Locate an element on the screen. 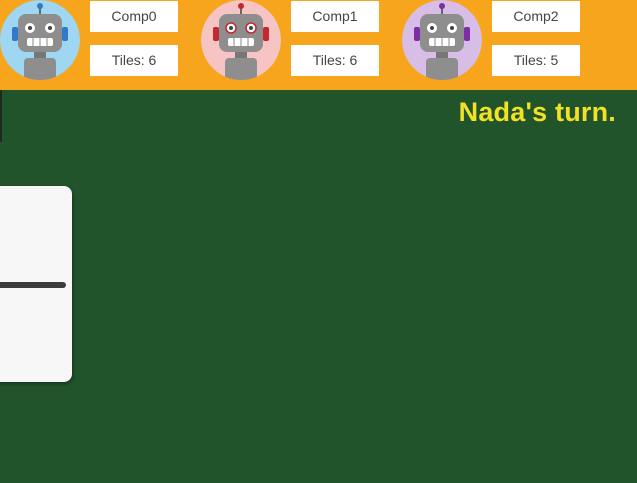 The width and height of the screenshot is (637, 483). opponent-comp2: Comp2 Tiles: 5 is located at coordinates (497, 45).